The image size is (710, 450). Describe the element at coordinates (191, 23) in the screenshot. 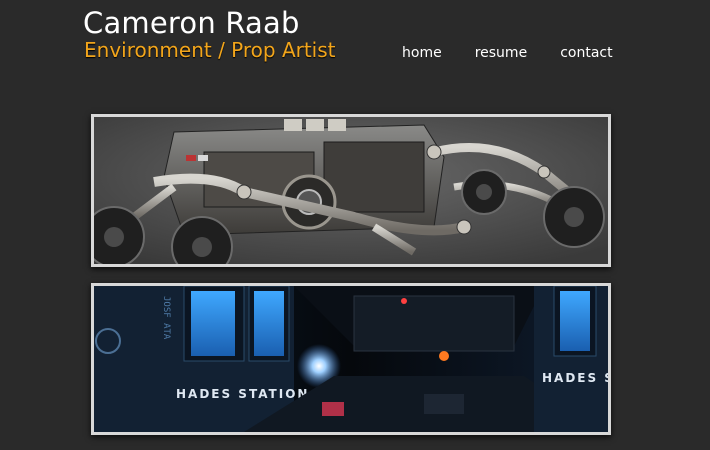

I see `artist-name: Cameron Raab` at that location.